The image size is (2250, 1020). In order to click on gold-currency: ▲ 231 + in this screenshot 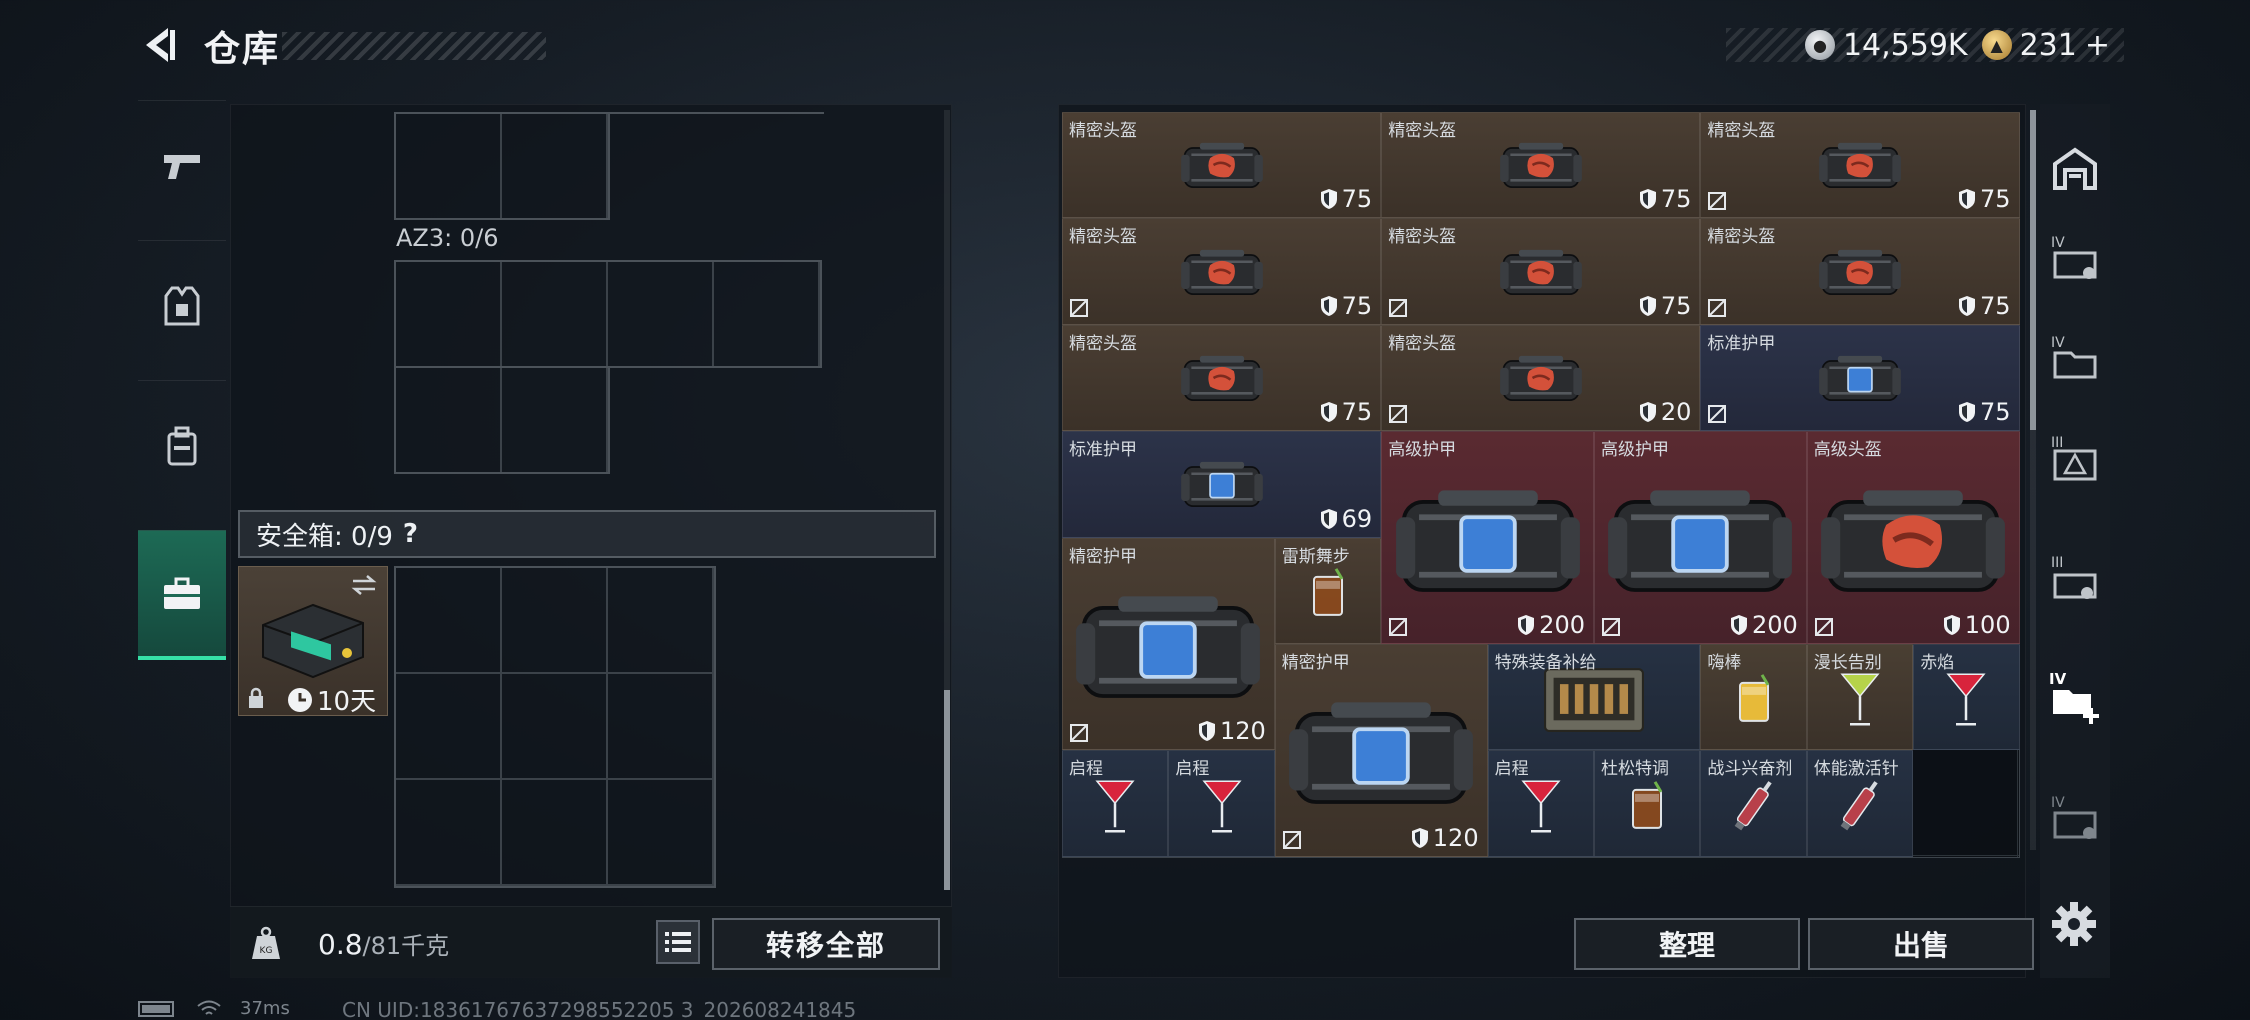, I will do `click(2045, 45)`.